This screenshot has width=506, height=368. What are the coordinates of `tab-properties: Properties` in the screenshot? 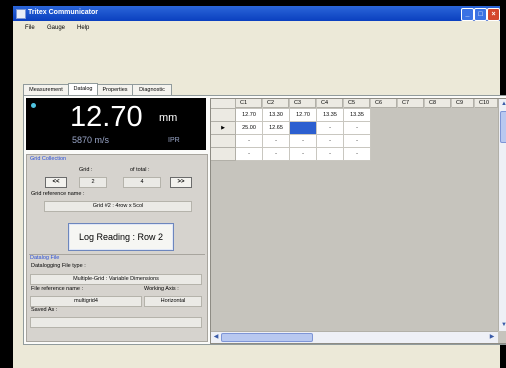 It's located at (115, 89).